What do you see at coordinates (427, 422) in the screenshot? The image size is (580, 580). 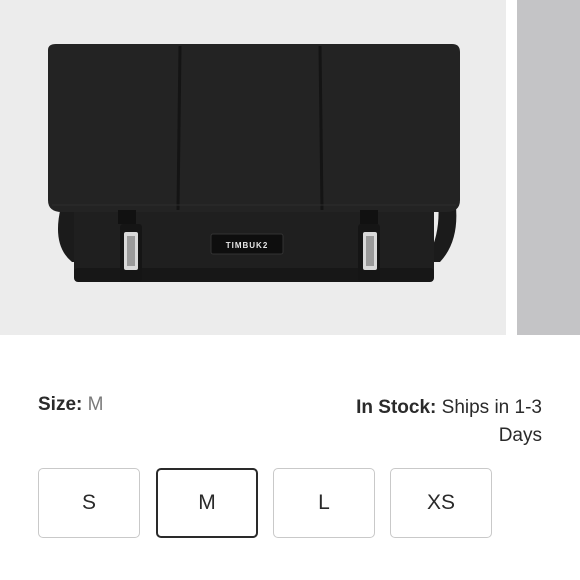 I see `stock-status: In Stock: Ships in 1-3 Days` at bounding box center [427, 422].